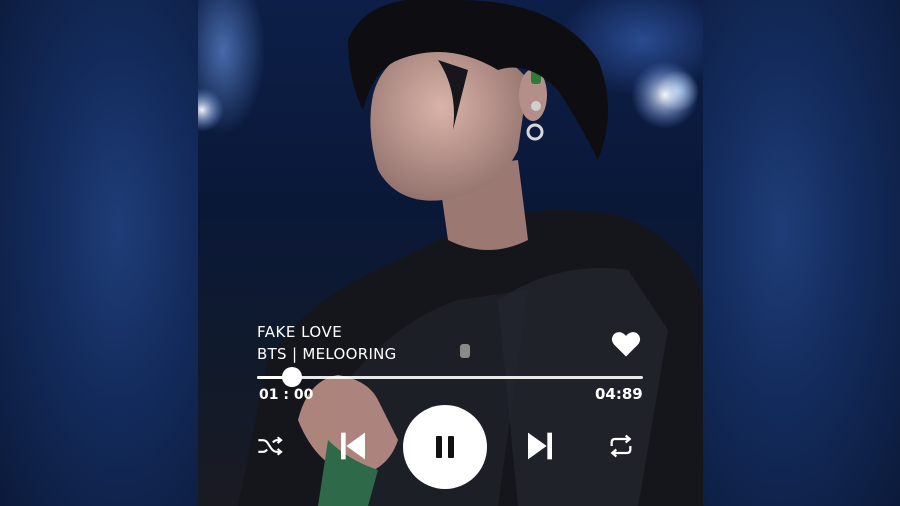 The image size is (900, 506). I want to click on pause-icon-bar, so click(451, 447).